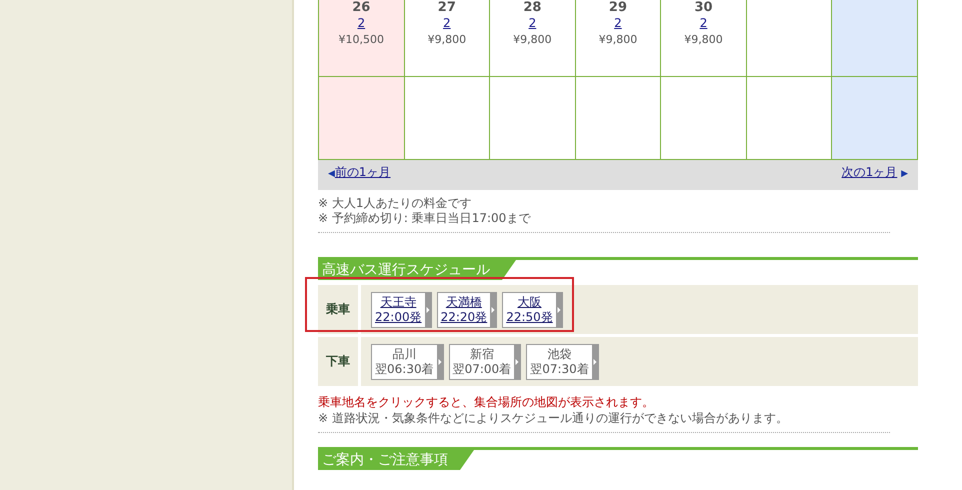 This screenshot has height=490, width=962. What do you see at coordinates (331, 174) in the screenshot?
I see `left-arrow-icon: ◀` at bounding box center [331, 174].